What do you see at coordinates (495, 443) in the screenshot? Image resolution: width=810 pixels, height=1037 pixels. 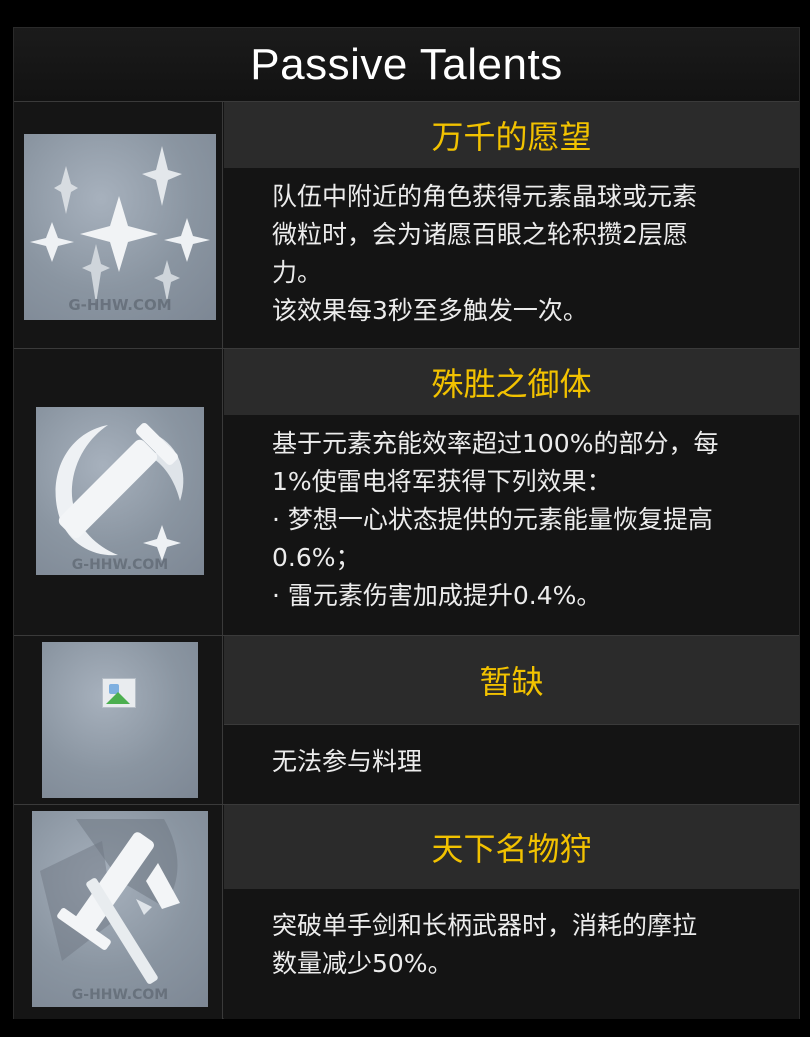 I see `talent-description-line: 基于元素充能效率超过100%的部分，每` at bounding box center [495, 443].